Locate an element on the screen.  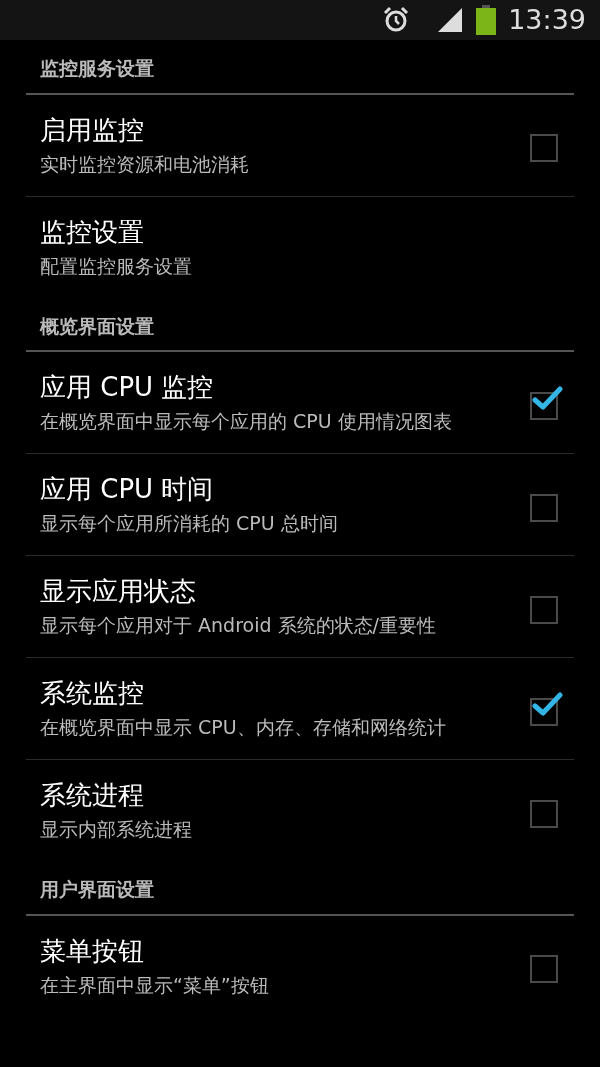
setting-summary: 显示内部系统进程 is located at coordinates (116, 829).